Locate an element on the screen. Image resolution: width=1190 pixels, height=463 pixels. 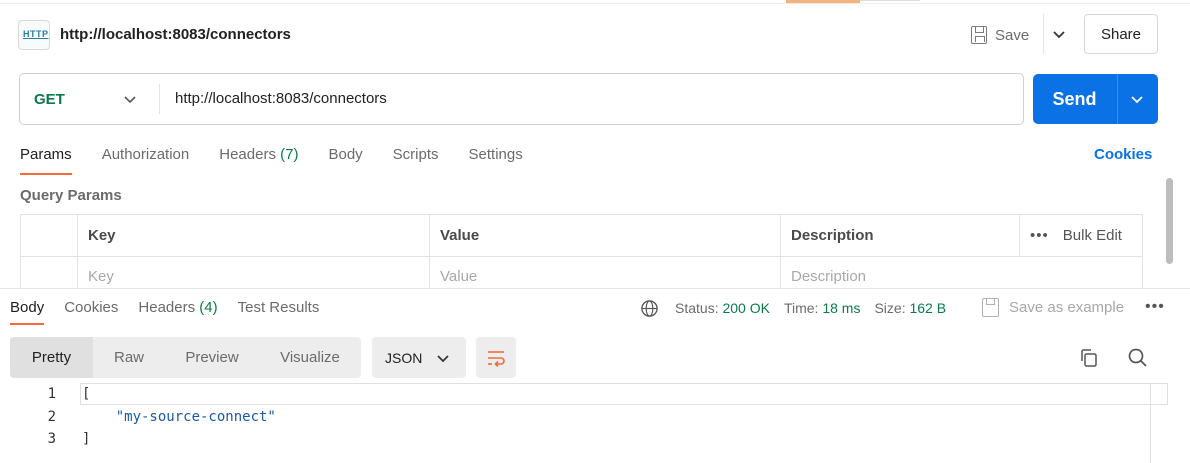
tab-scripts: Scripts is located at coordinates (416, 160).